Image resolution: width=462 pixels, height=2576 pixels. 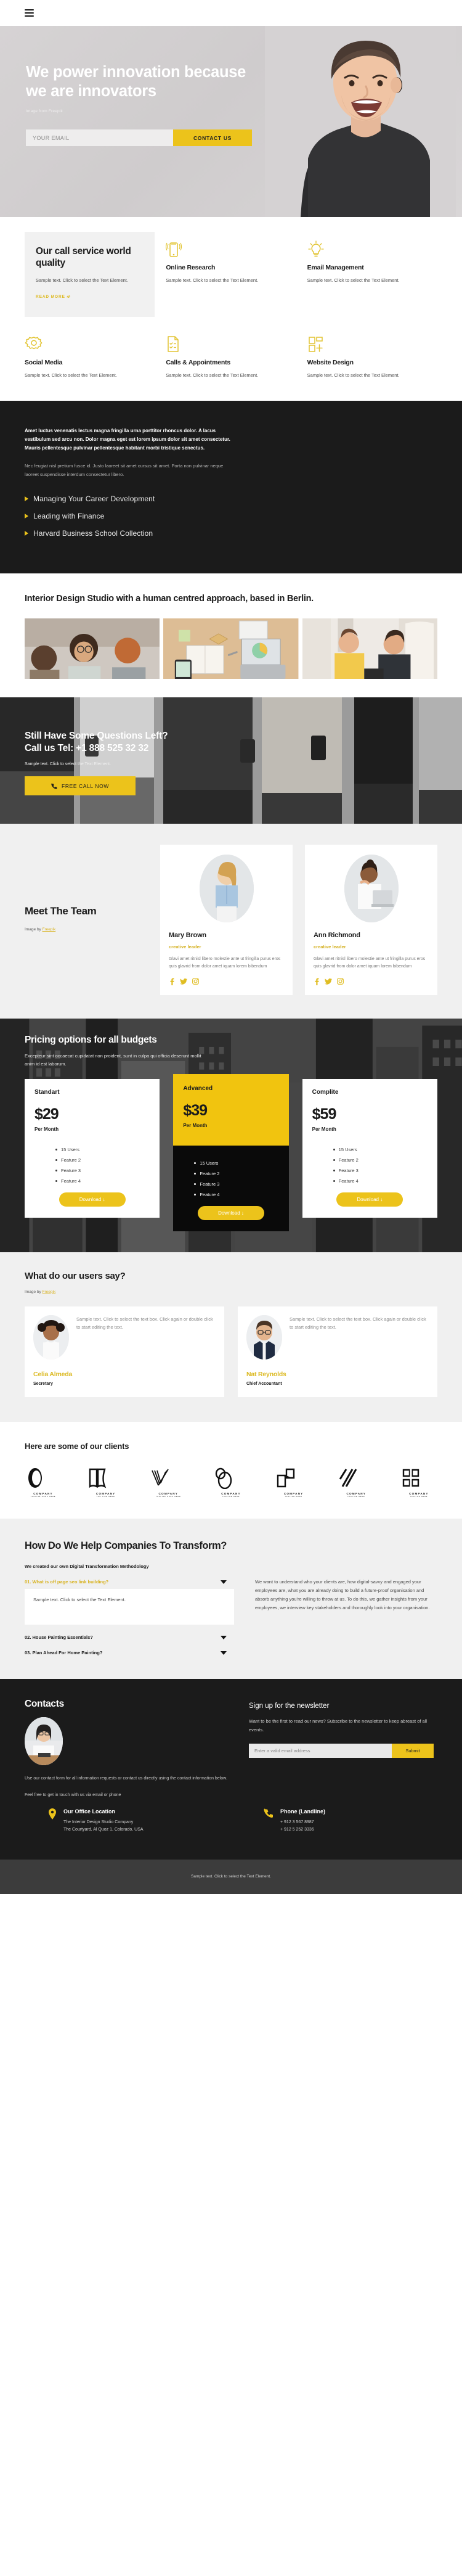 What do you see at coordinates (85, 785) in the screenshot?
I see `free-call-now-label: FREE CALL NOW` at bounding box center [85, 785].